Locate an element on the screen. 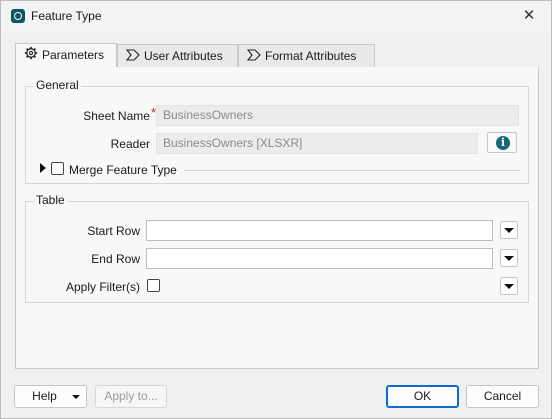  tab-user-attributes: User Attributes is located at coordinates (177, 55).